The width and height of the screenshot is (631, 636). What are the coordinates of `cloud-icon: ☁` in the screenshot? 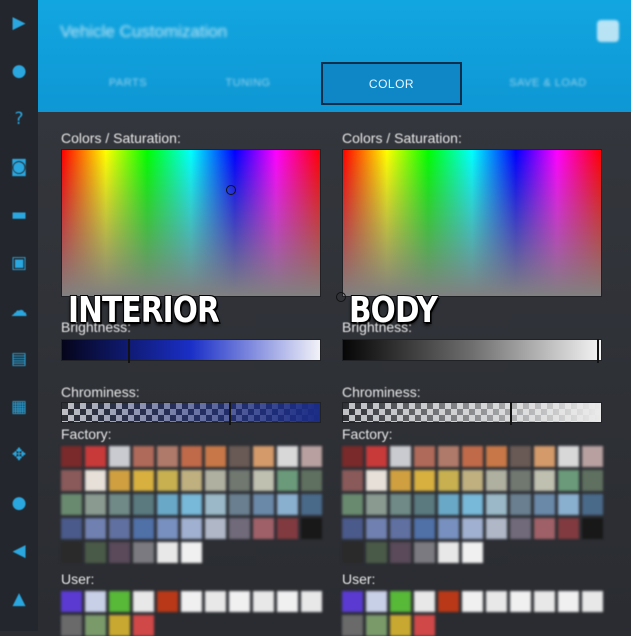 It's located at (19, 311).